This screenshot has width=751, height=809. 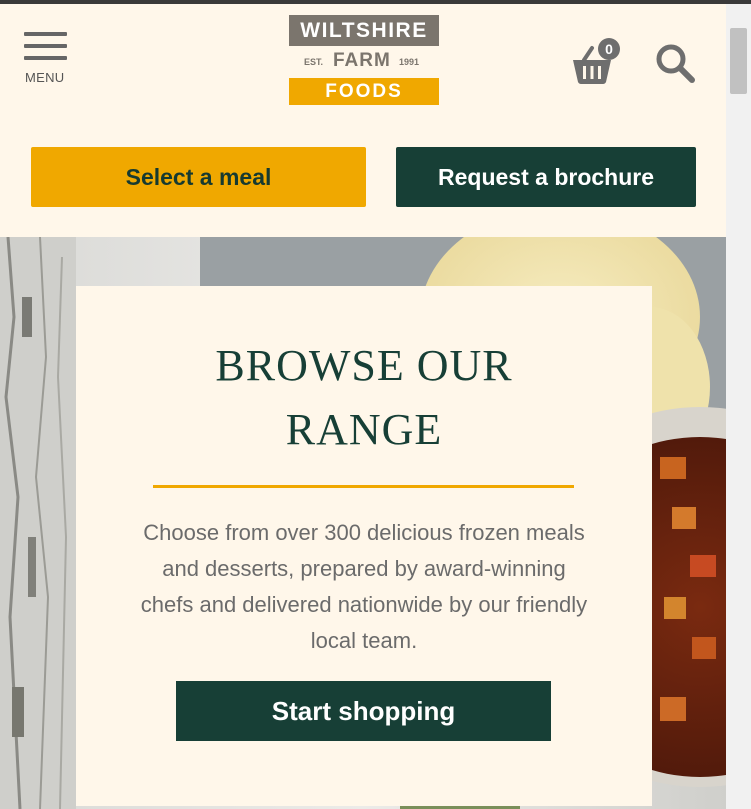 I want to click on page-scrollbar, so click(x=738, y=406).